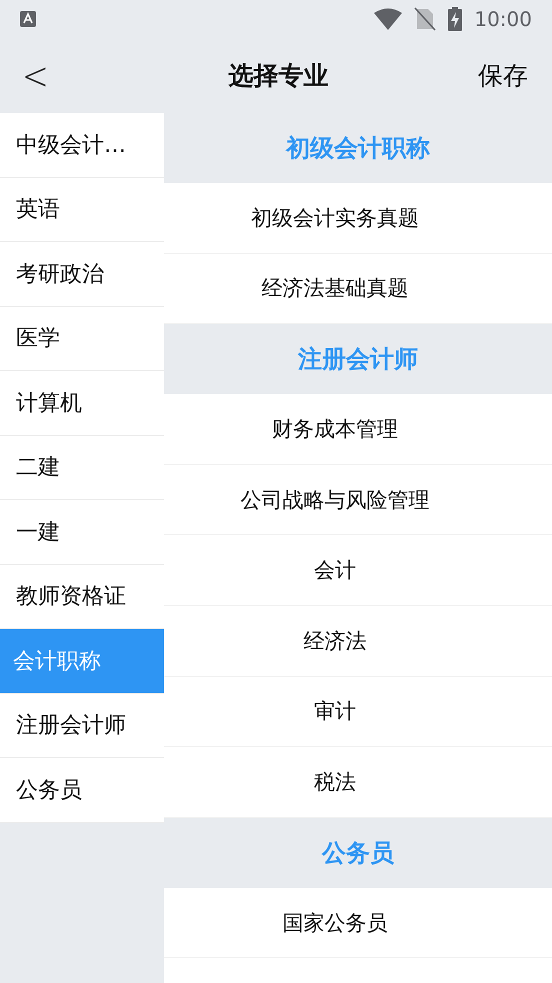 The width and height of the screenshot is (552, 983). Describe the element at coordinates (82, 403) in the screenshot. I see `sidebar-item: 计算机` at that location.